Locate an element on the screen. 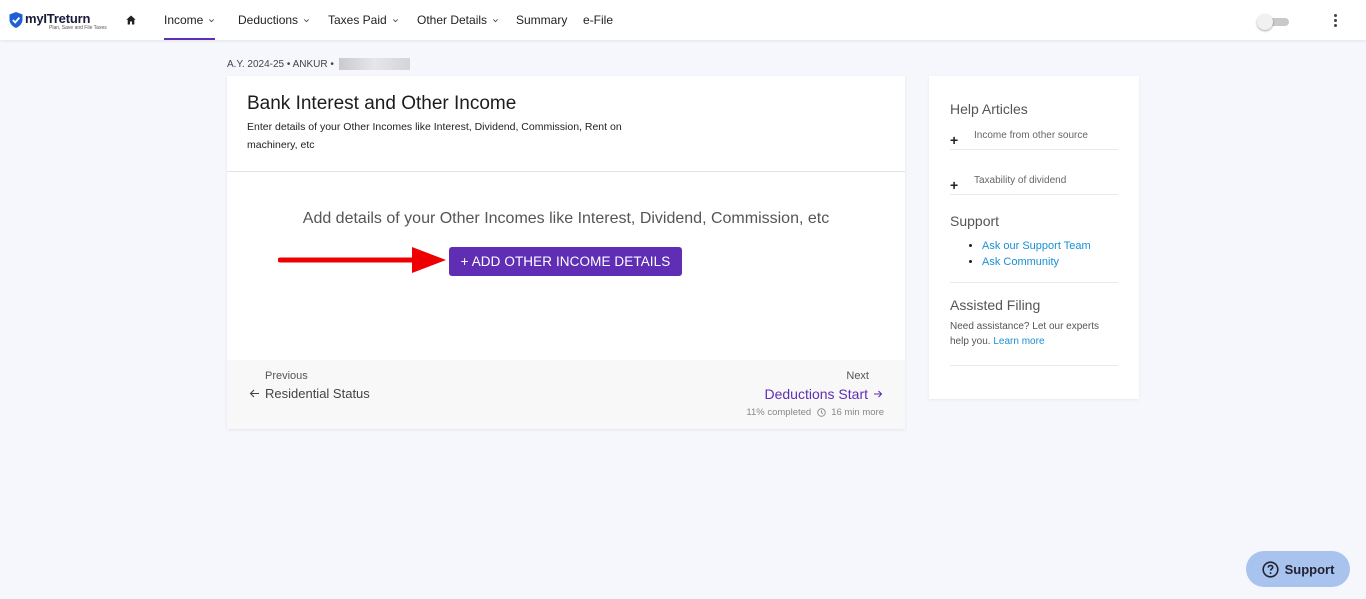  support-link-item: Ask our Support Team is located at coordinates (1036, 246).